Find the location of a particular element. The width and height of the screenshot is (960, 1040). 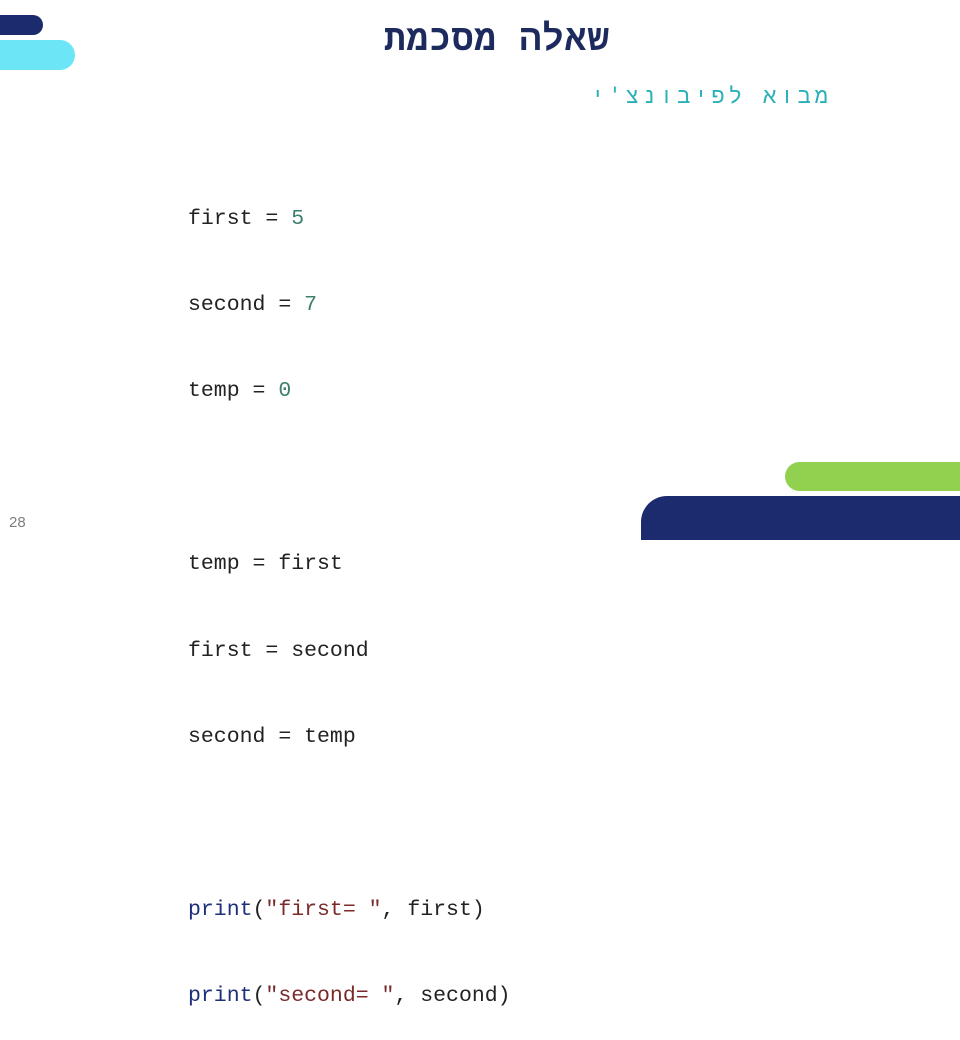

code-args: , first) is located at coordinates (433, 909).